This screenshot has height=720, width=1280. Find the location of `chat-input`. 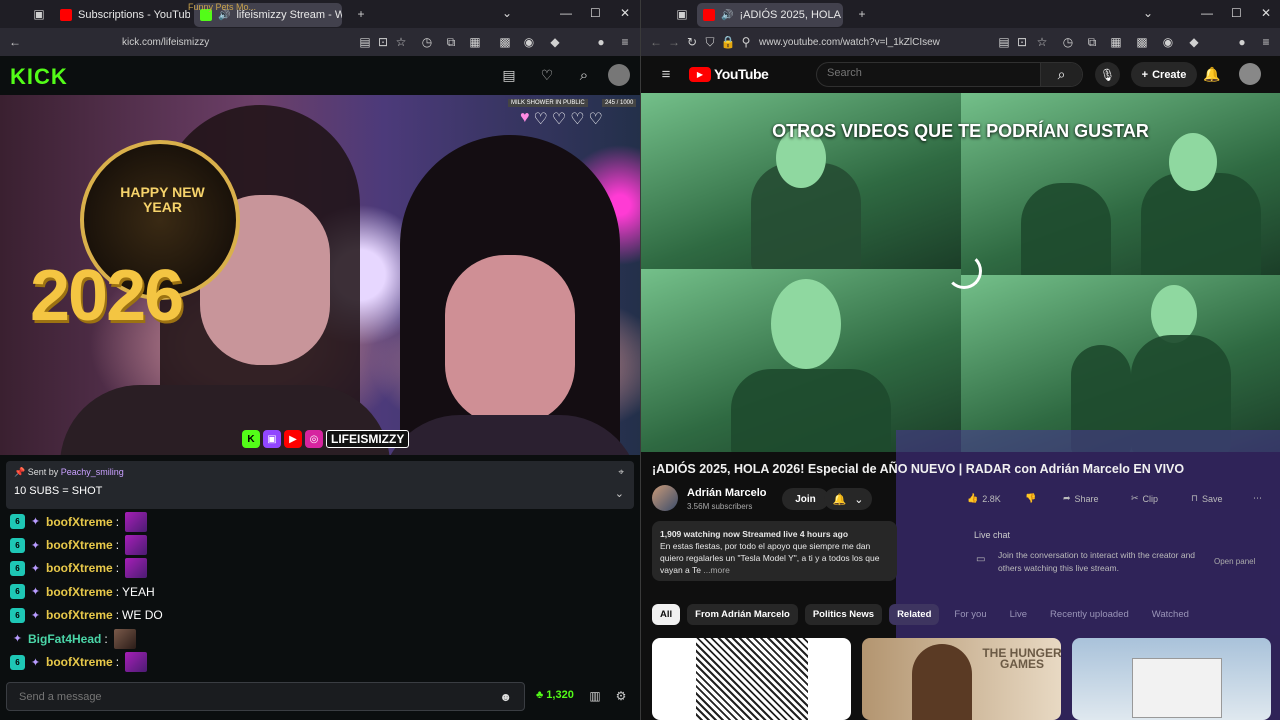

chat-input is located at coordinates (259, 696).